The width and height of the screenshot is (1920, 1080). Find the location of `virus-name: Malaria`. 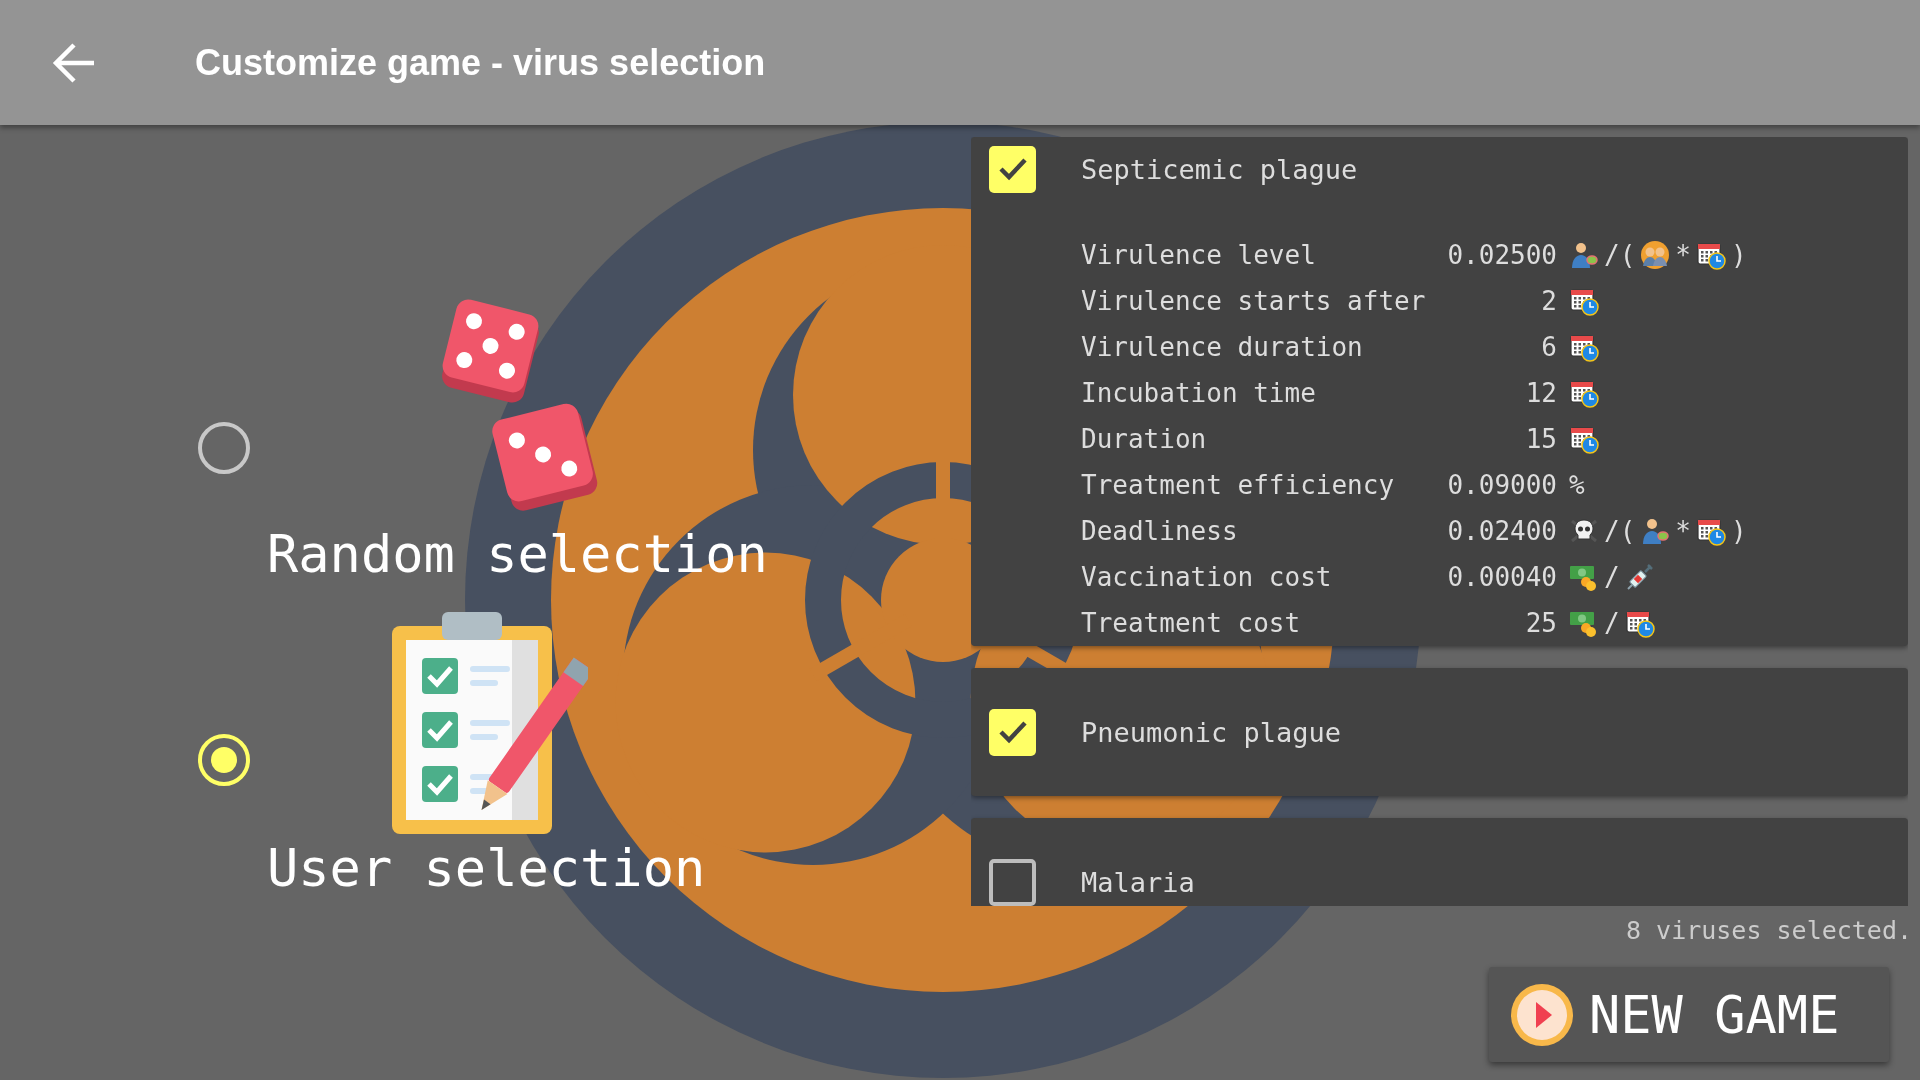

virus-name: Malaria is located at coordinates (1138, 882).